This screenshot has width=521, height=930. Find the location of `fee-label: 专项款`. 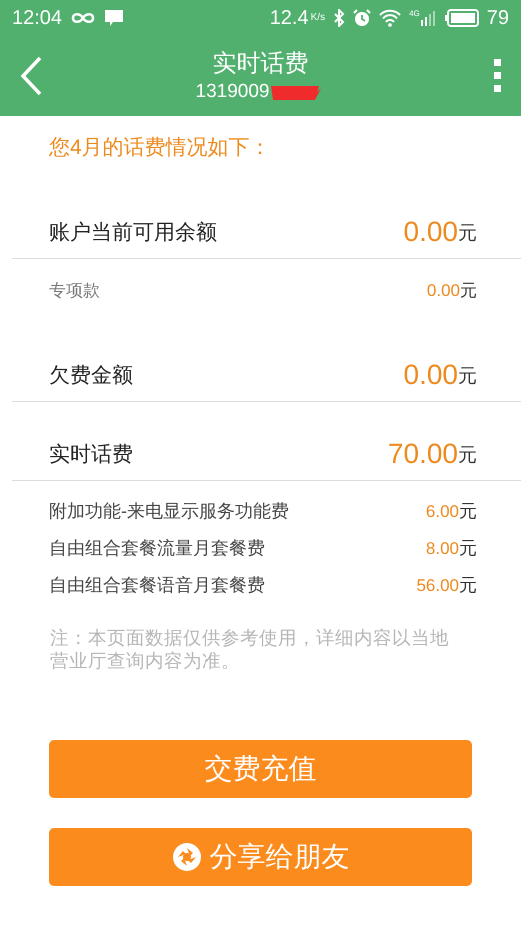

fee-label: 专项款 is located at coordinates (75, 291).